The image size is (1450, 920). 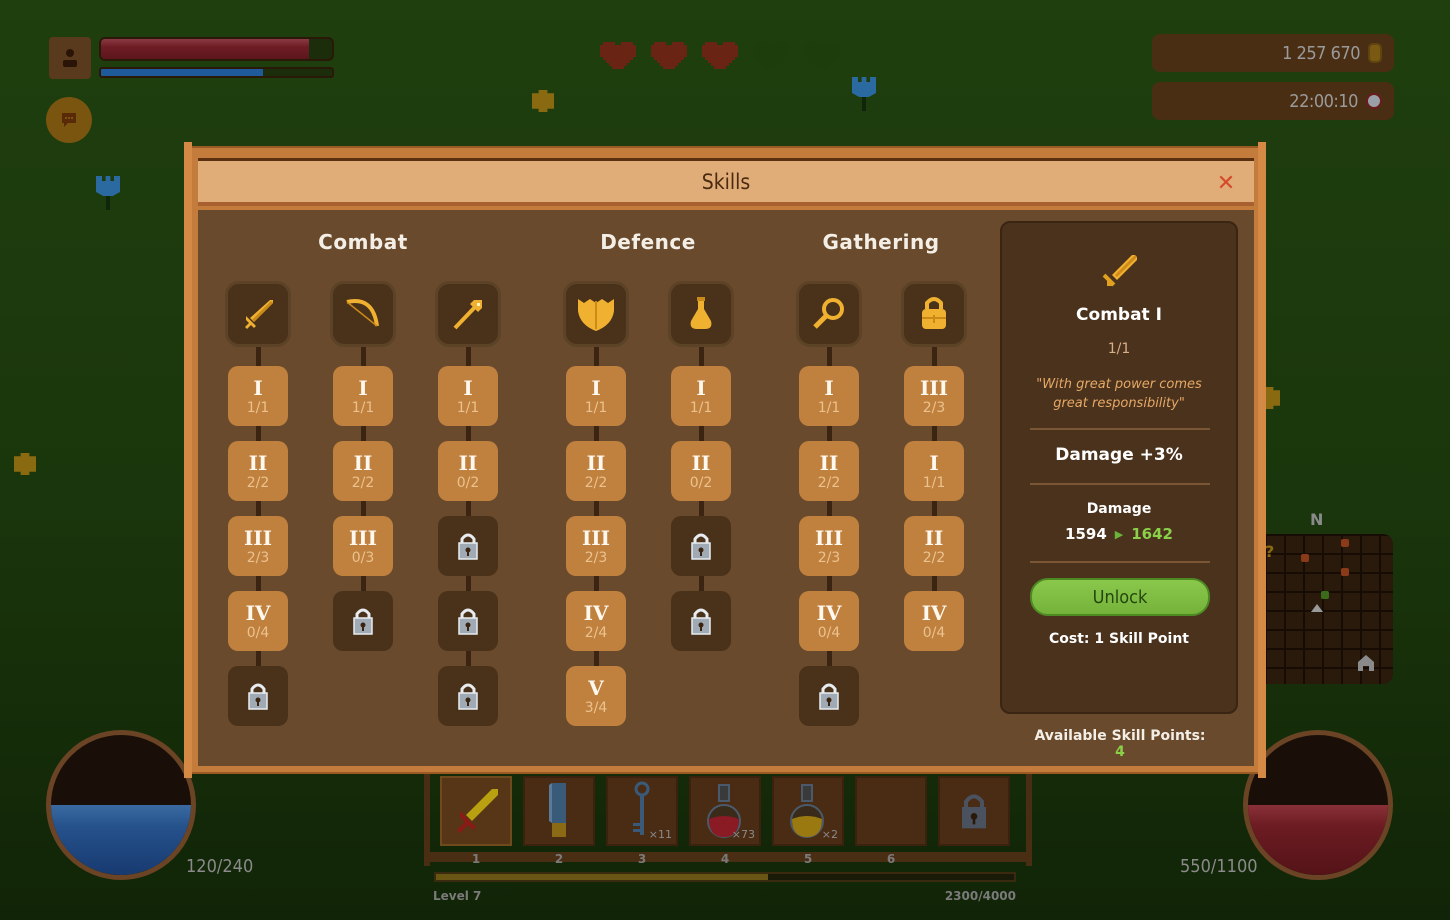 What do you see at coordinates (258, 632) in the screenshot?
I see `skill-node-progress: 0/4` at bounding box center [258, 632].